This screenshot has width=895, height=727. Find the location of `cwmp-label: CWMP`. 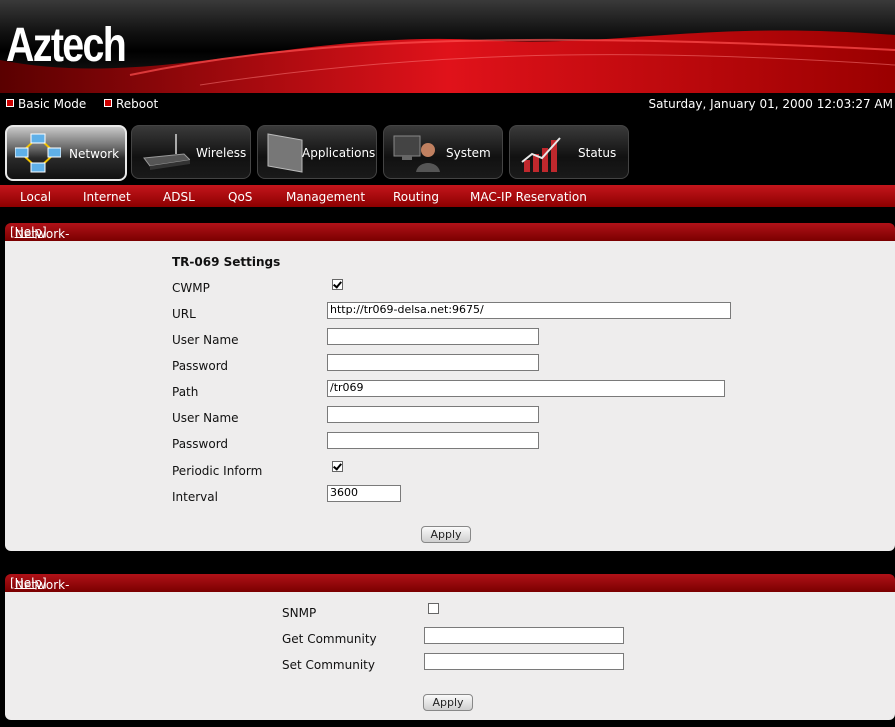

cwmp-label: CWMP is located at coordinates (191, 288).